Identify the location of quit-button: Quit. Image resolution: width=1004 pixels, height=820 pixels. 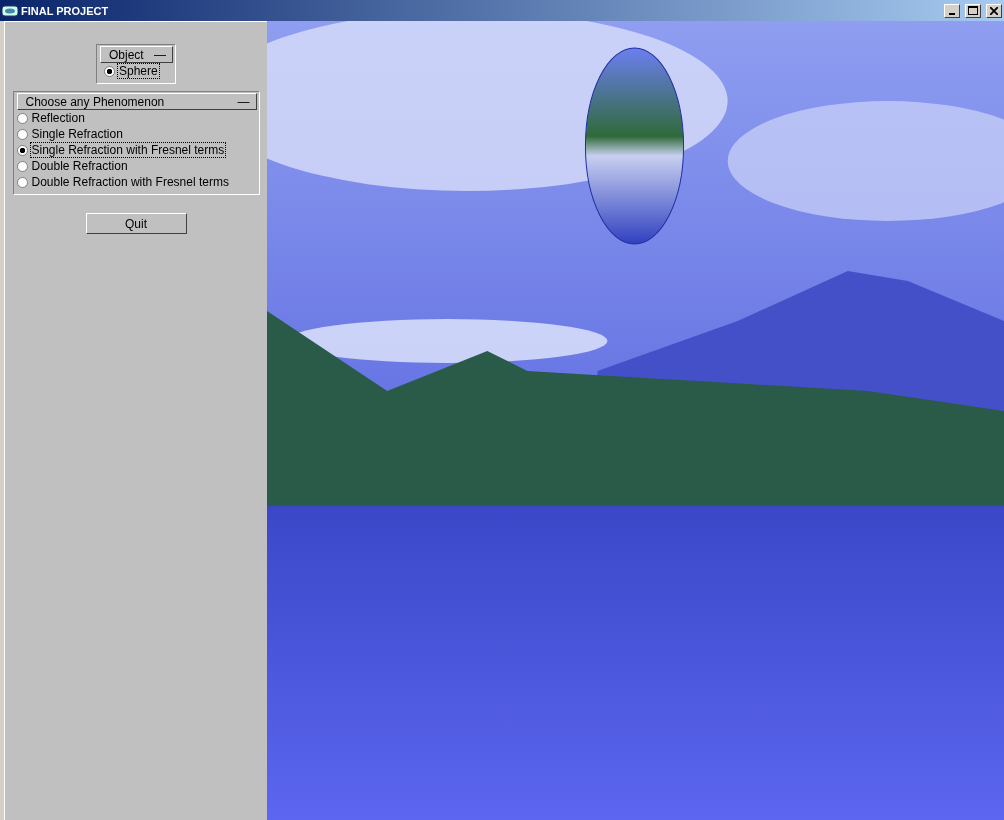
(136, 223).